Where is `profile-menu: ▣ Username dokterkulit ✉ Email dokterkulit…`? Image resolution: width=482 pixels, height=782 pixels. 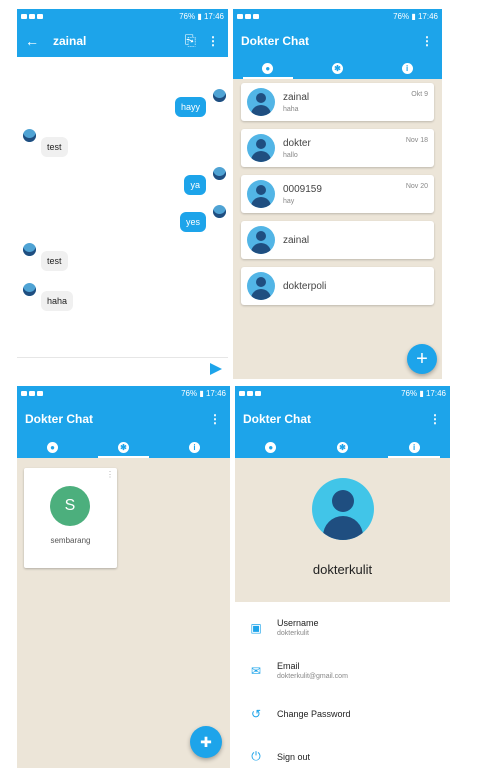
profile-menu: ▣ Username dokterkulit ✉ Email dokterkulit… is located at coordinates (342, 685).